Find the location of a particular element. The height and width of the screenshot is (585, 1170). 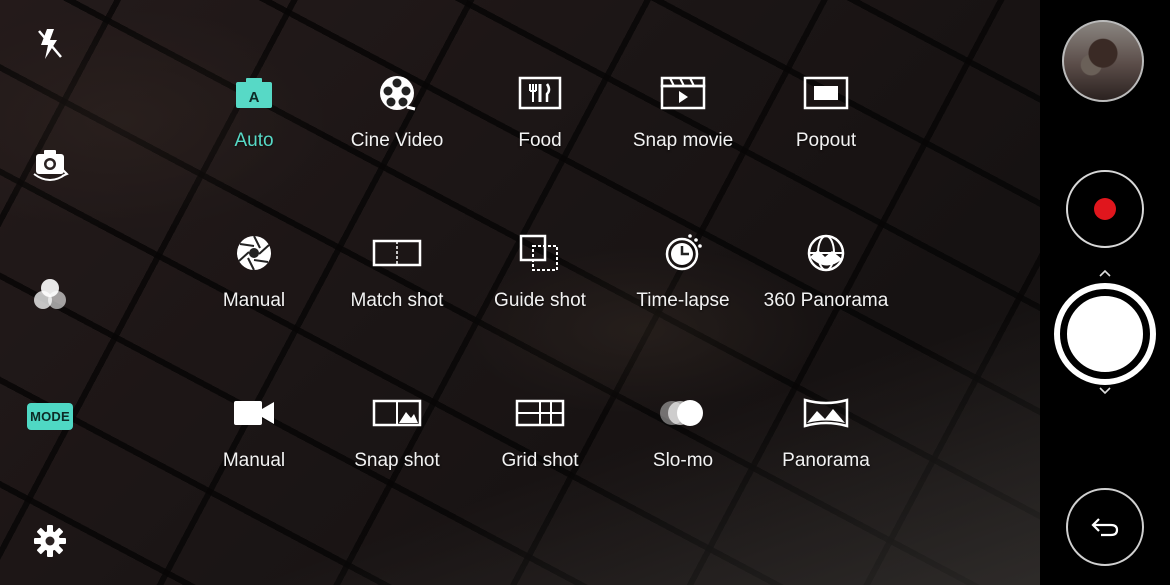

flash-off-icon is located at coordinates (50, 44).